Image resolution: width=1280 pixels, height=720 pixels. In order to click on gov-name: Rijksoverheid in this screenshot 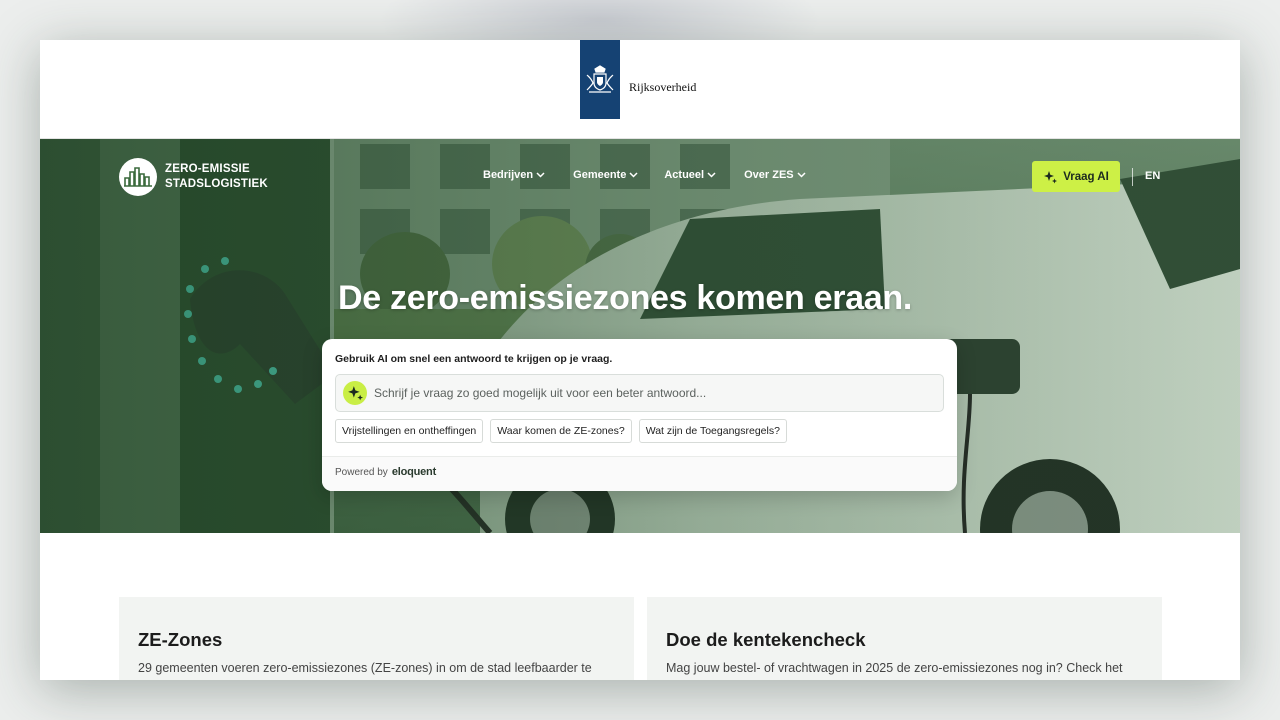, I will do `click(663, 87)`.